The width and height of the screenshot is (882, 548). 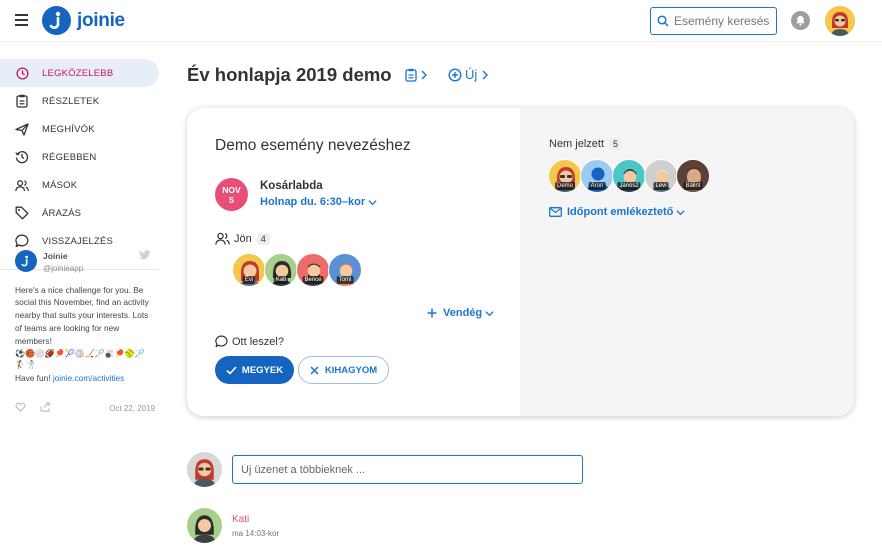 What do you see at coordinates (722, 21) in the screenshot?
I see `search-input` at bounding box center [722, 21].